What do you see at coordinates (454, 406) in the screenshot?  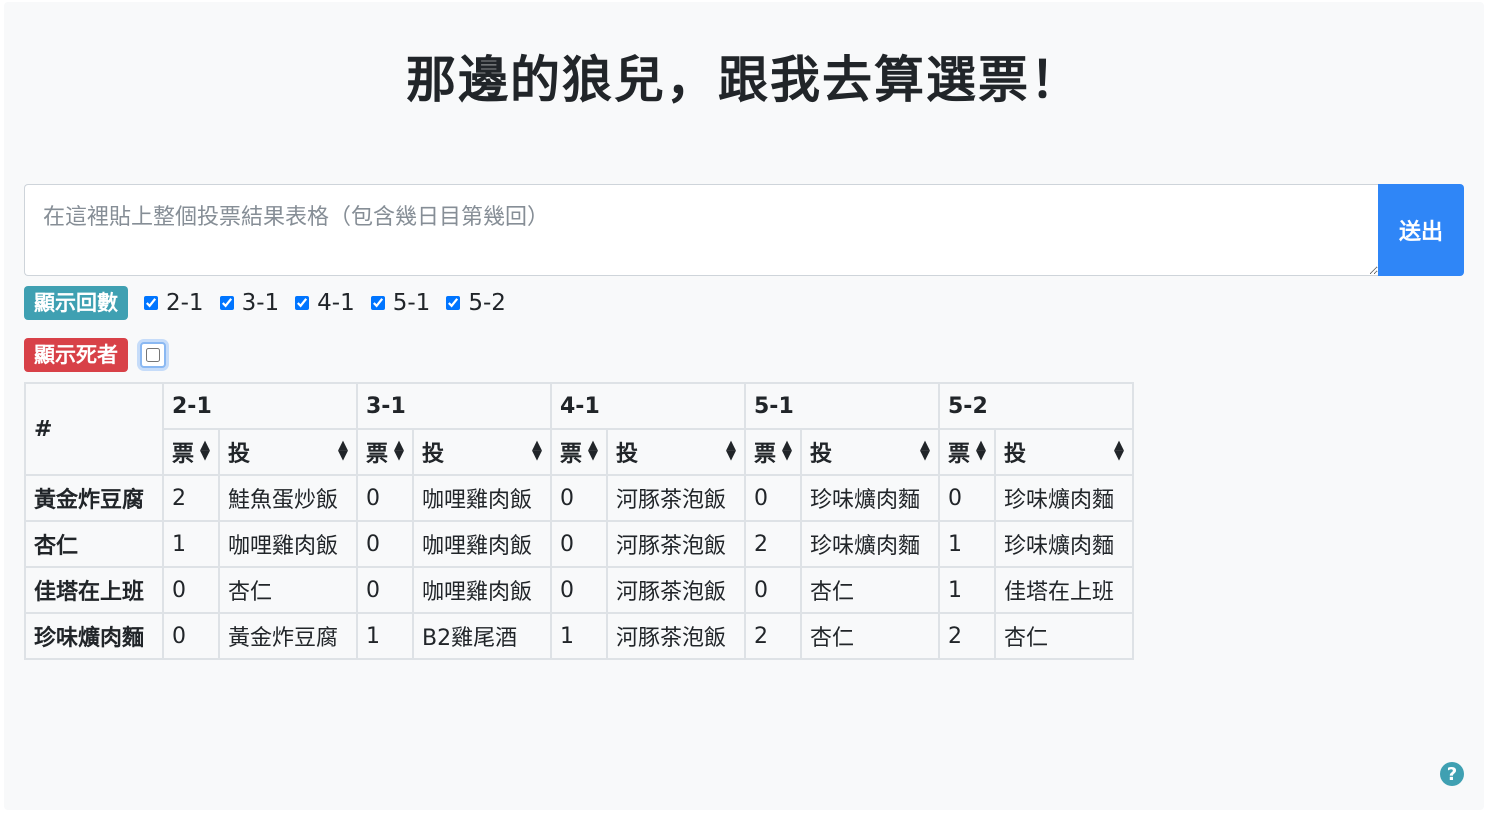 I see `round-header-3-1: 3-1` at bounding box center [454, 406].